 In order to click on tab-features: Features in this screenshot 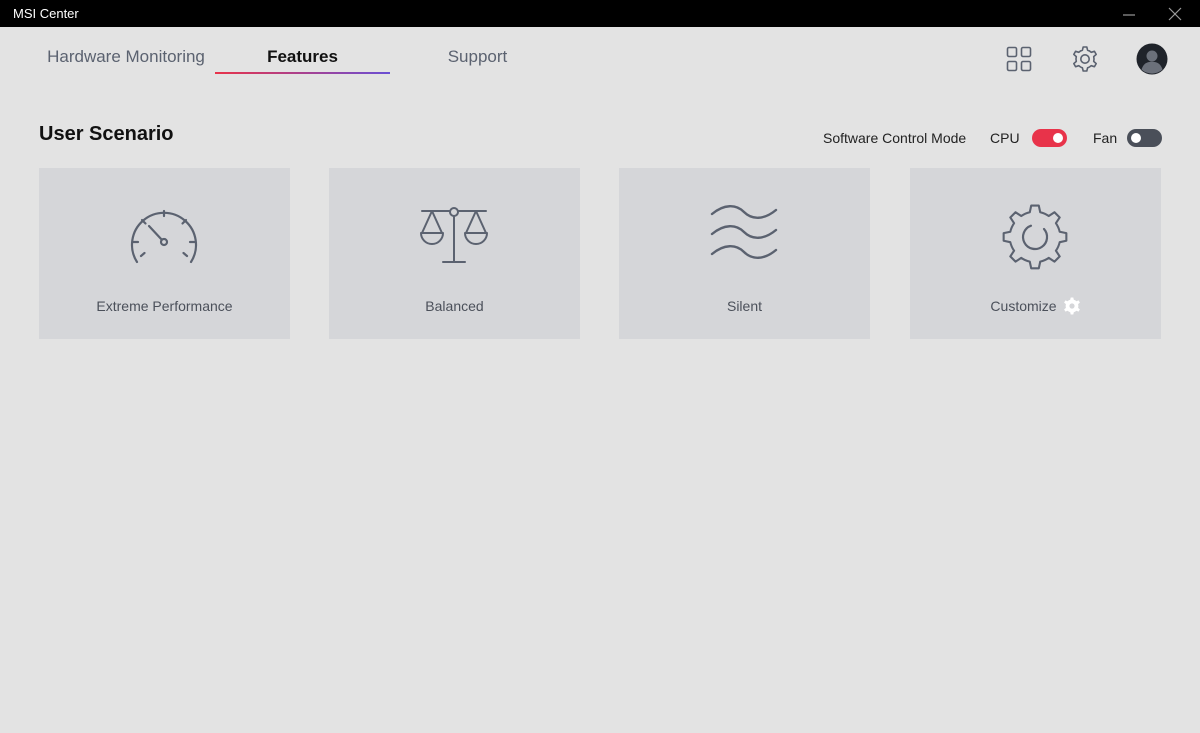, I will do `click(302, 57)`.